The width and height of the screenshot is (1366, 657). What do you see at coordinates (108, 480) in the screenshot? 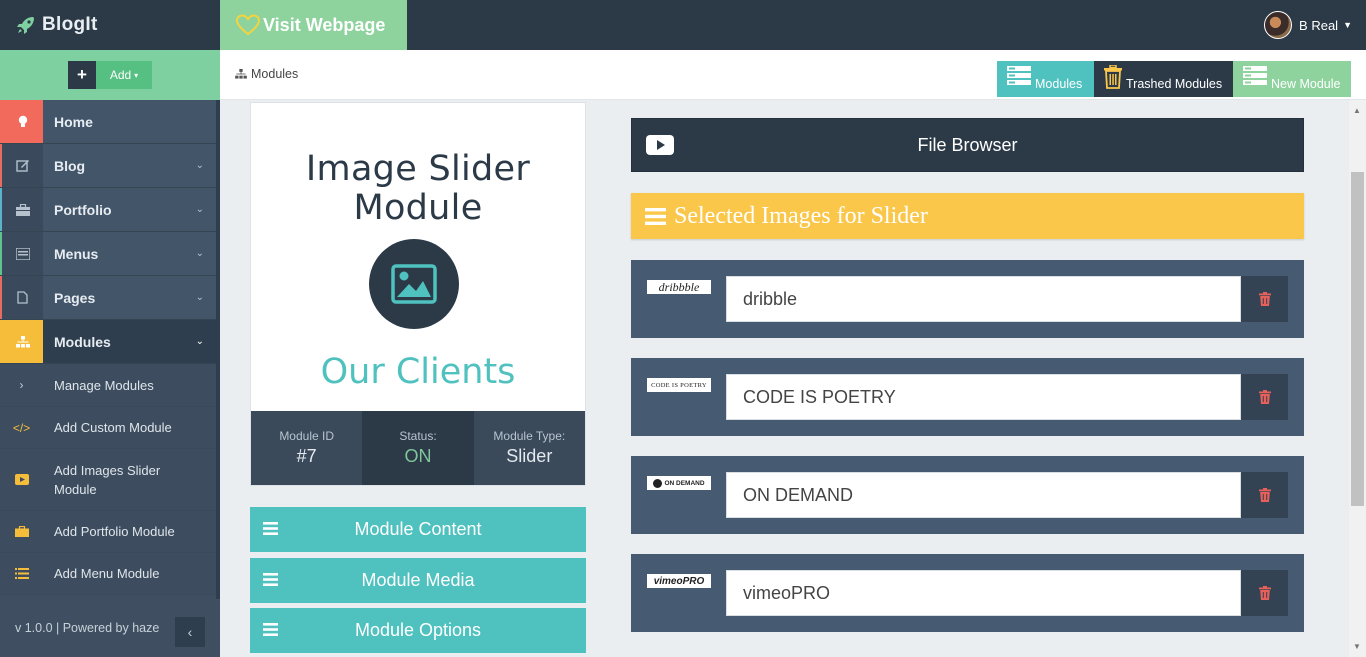
I see `submenu-add-images-slider-module: Add Images Slider Module` at bounding box center [108, 480].